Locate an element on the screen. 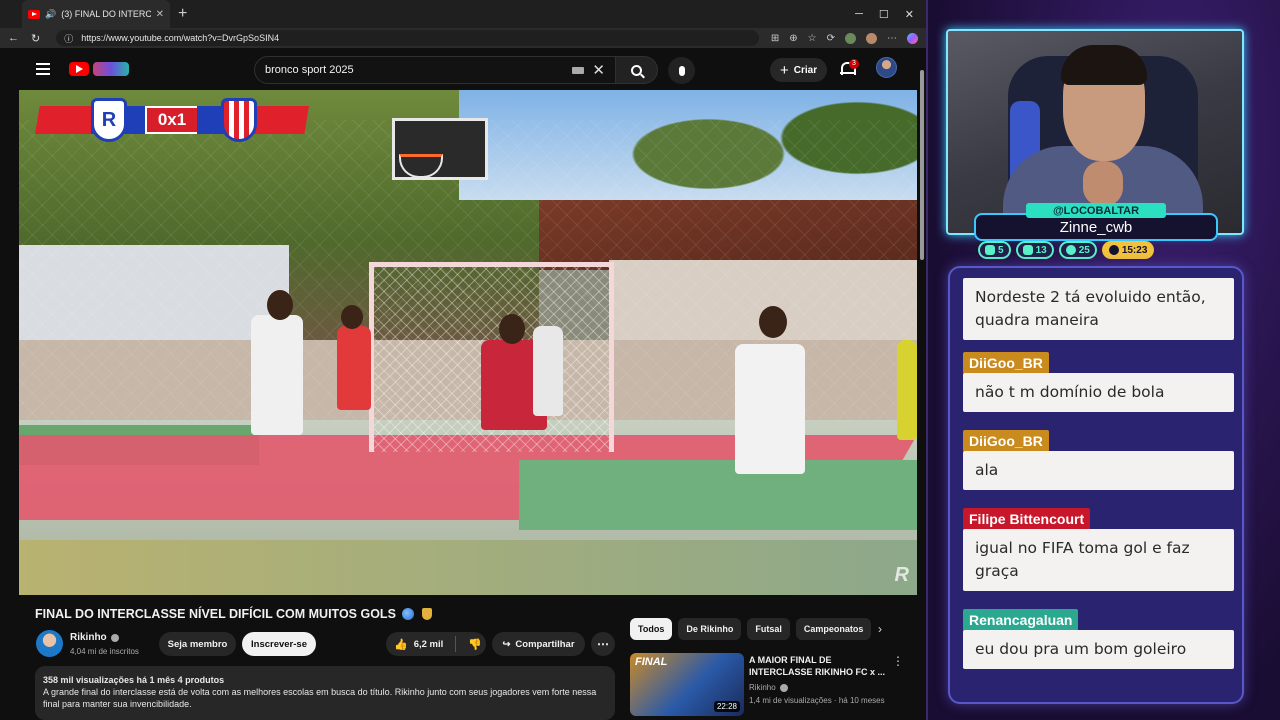  subscribe-button: Inscrever-se is located at coordinates (279, 644).